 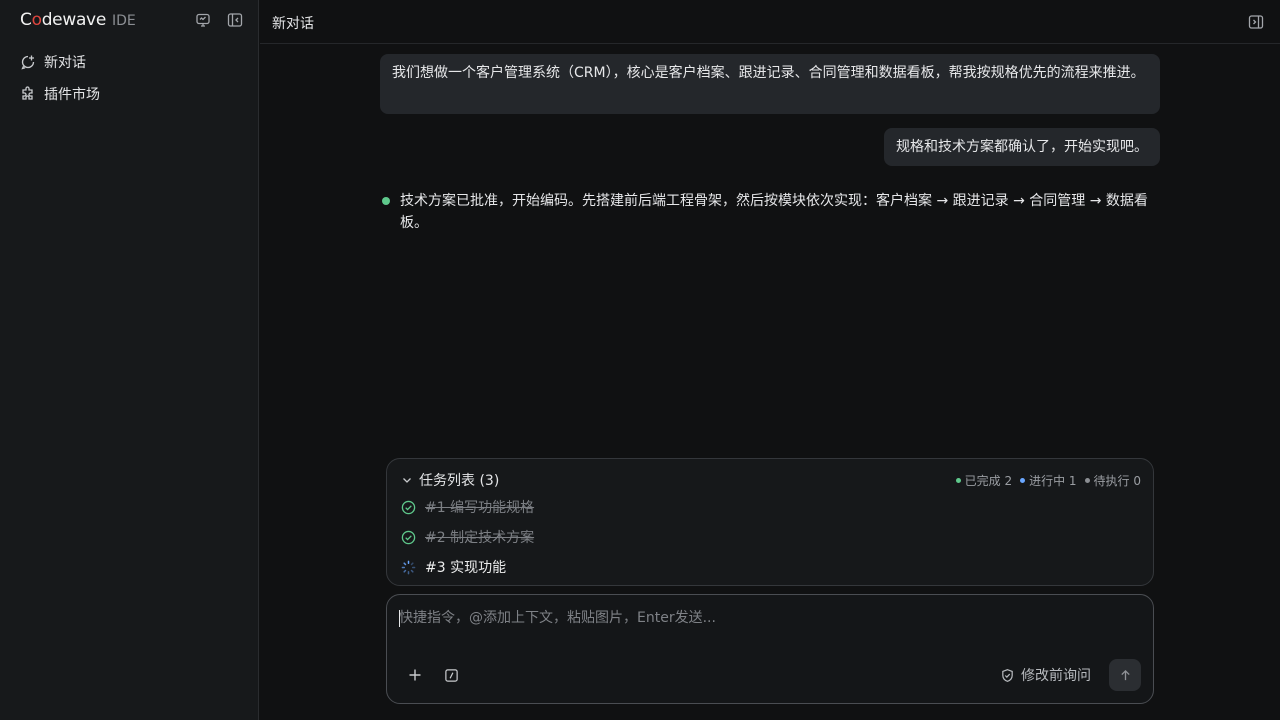 I want to click on stat-in-progress: 进行中 1, so click(x=1048, y=480).